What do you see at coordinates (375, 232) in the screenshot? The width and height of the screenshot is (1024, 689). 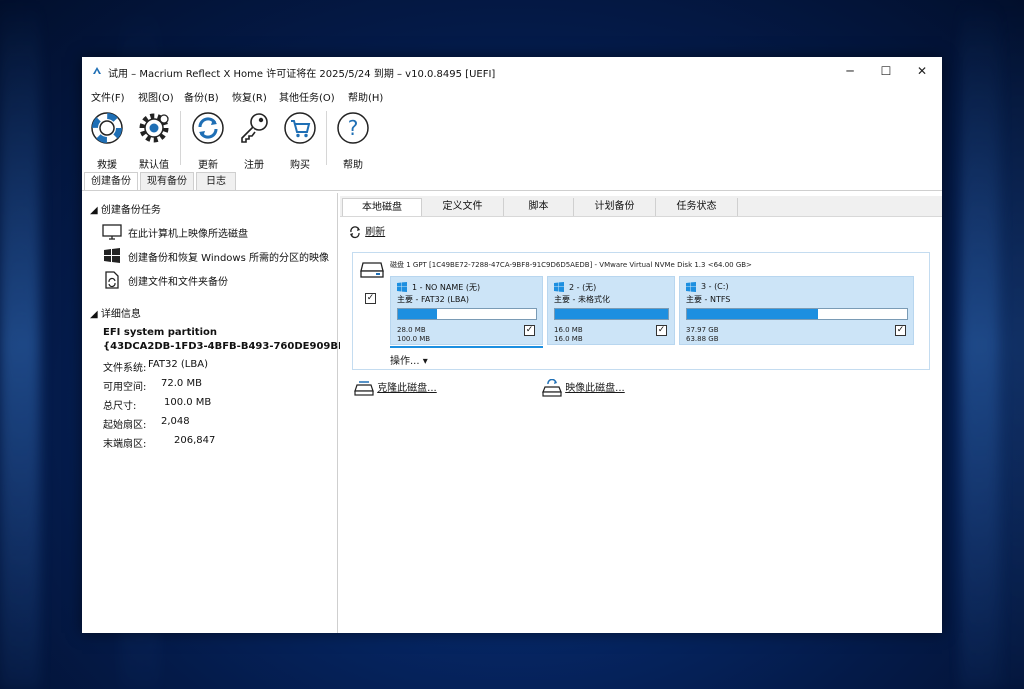 I see `refresh-label: 刷新` at bounding box center [375, 232].